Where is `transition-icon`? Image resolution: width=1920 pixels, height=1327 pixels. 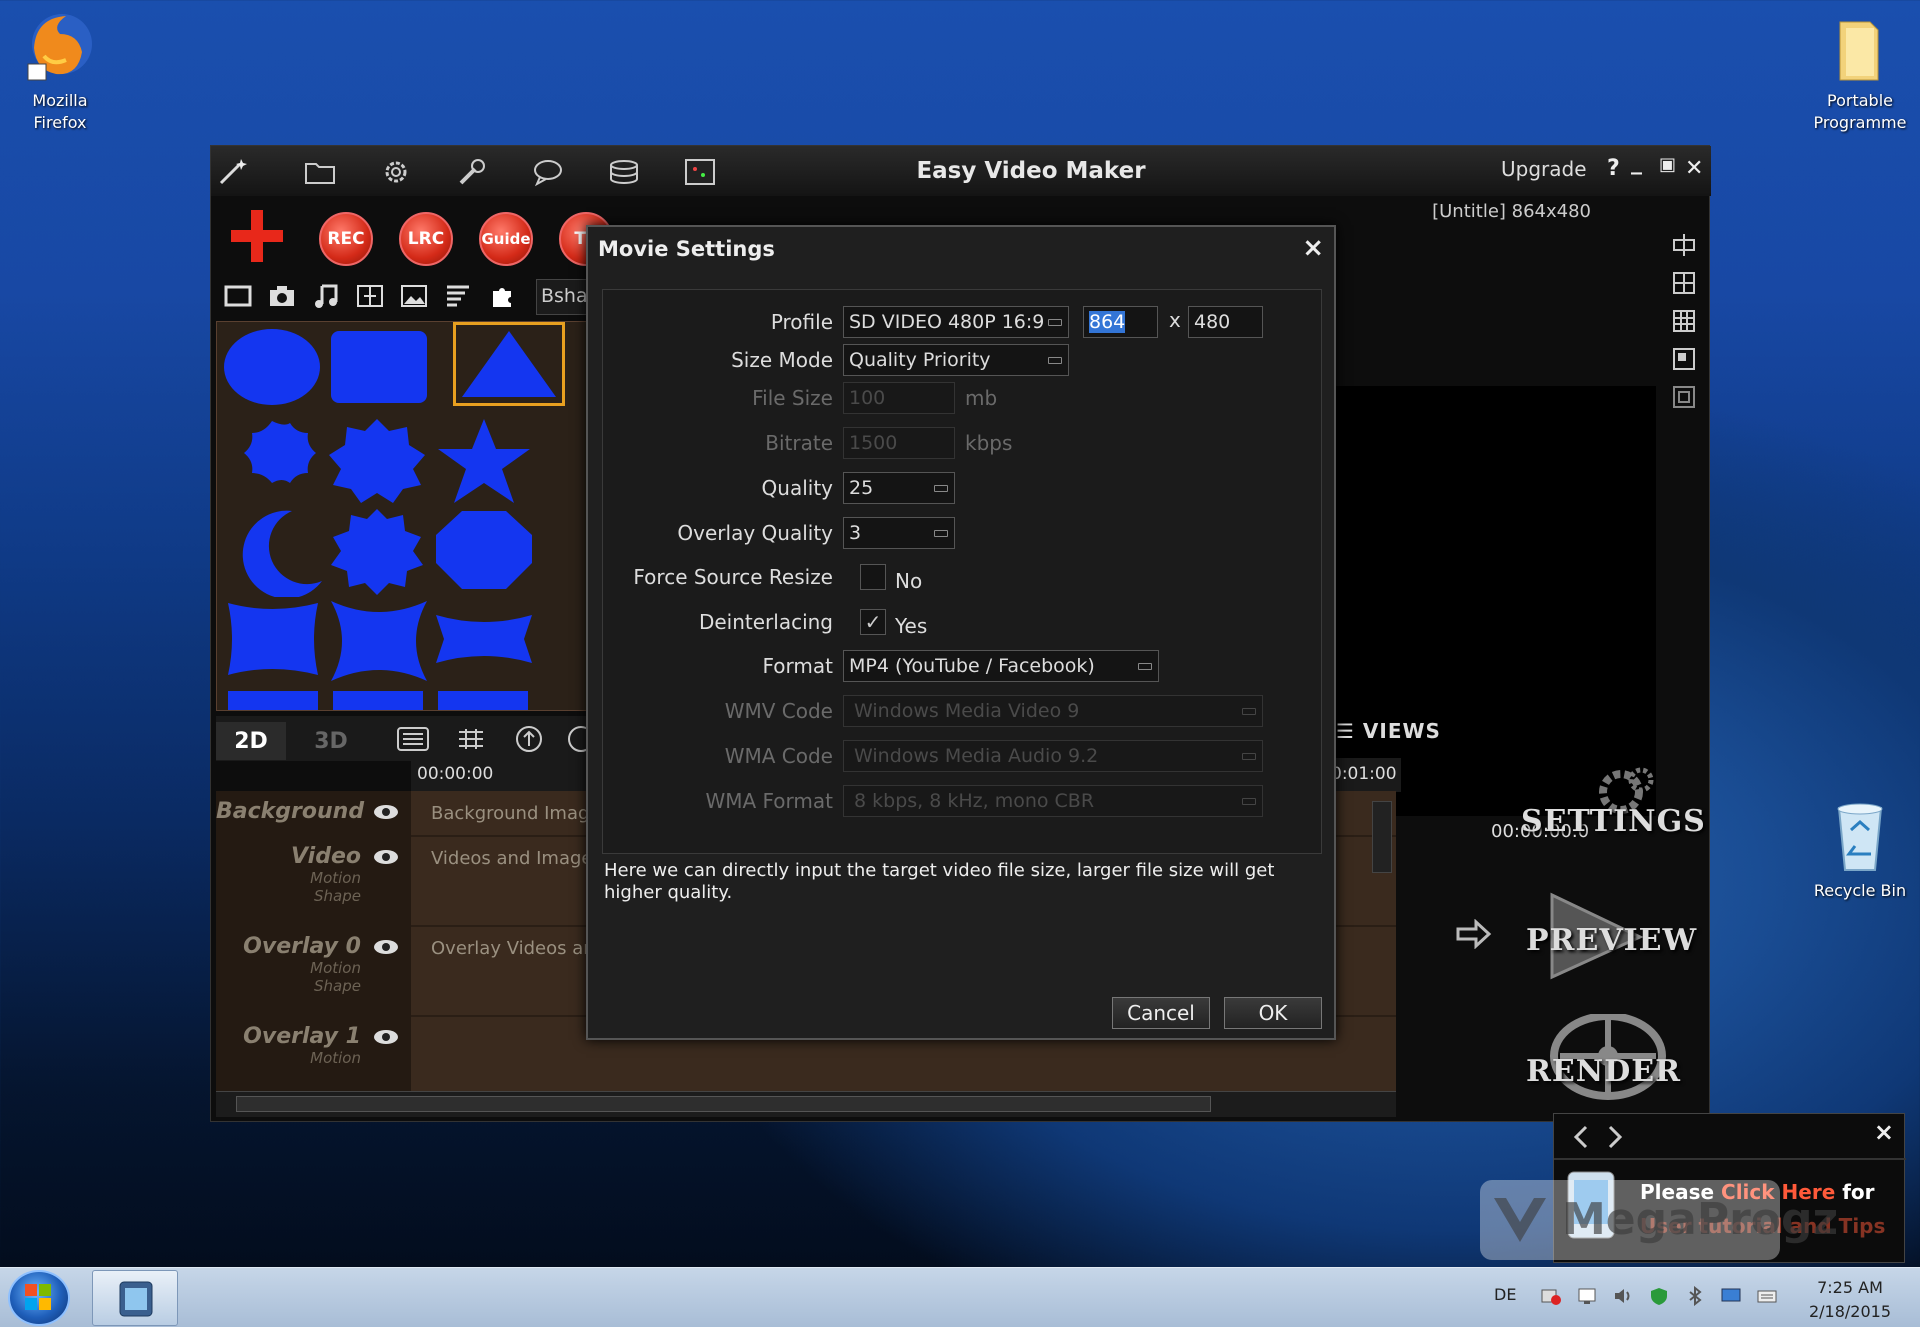 transition-icon is located at coordinates (370, 296).